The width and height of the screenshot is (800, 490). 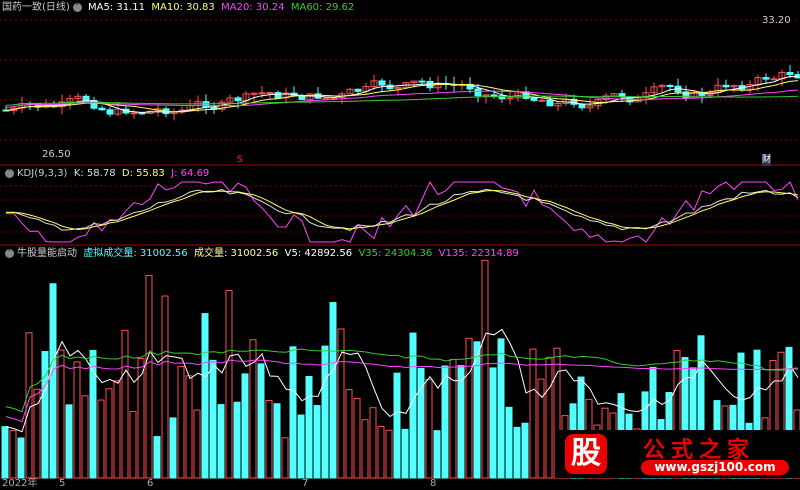 I want to click on kdj-legend: ˅ KDJ(9,3,3) K: 58.78 D: 55.83 J: 64.69, so click(x=105, y=174).